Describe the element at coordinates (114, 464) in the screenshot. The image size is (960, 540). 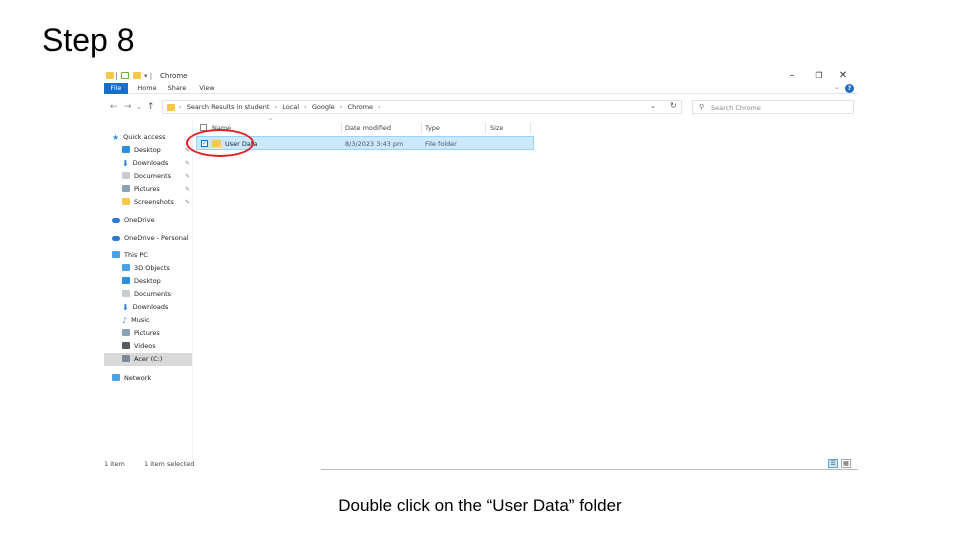
I see `item-count: 1 item` at that location.